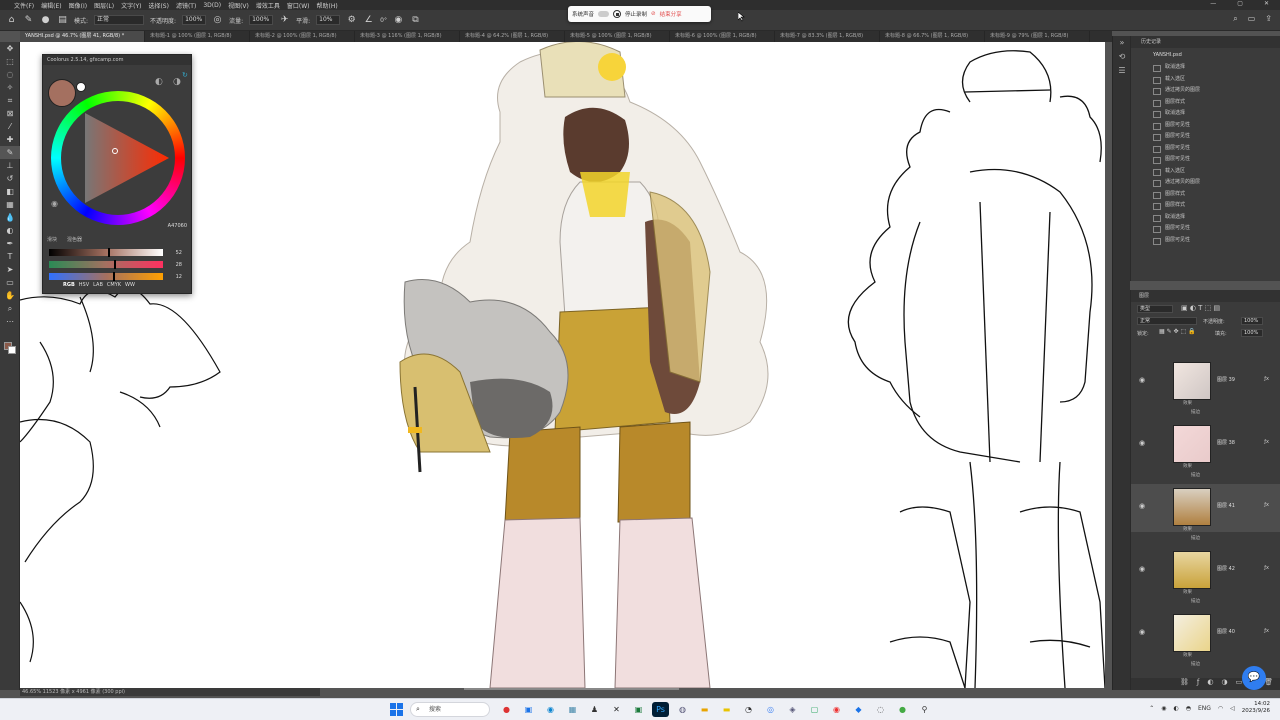 This screenshot has width=1280, height=720. What do you see at coordinates (660, 709) in the screenshot?
I see `photoshop-icon: Ps` at bounding box center [660, 709].